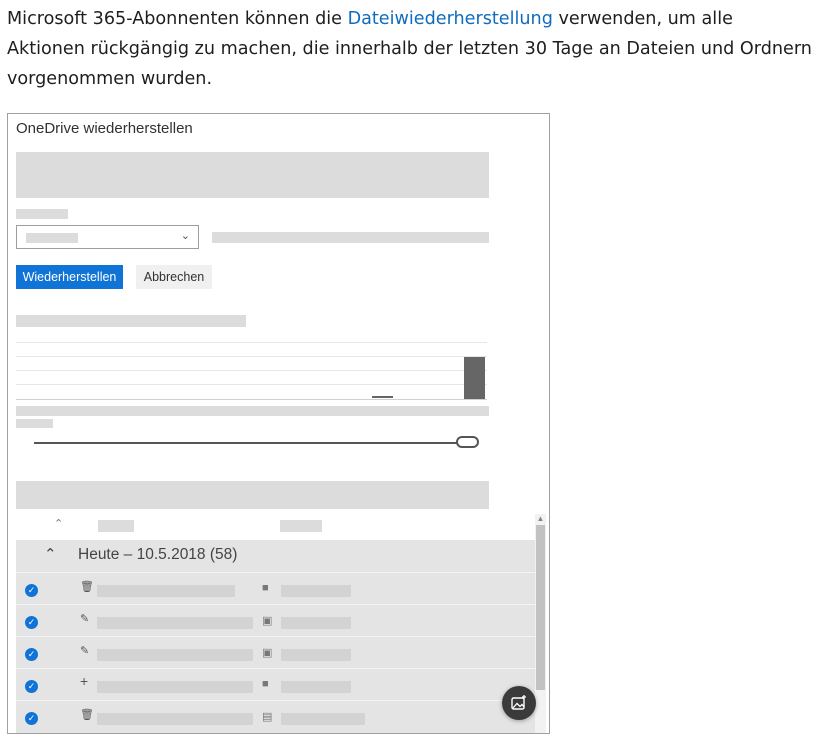 The image size is (817, 742). I want to click on list-scrollbar: ▲, so click(540, 623).